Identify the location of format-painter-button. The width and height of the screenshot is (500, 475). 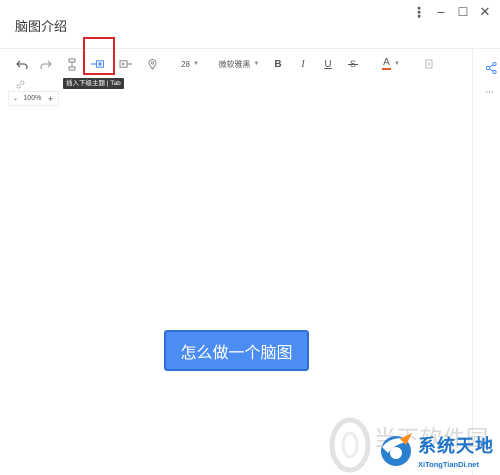
(429, 64).